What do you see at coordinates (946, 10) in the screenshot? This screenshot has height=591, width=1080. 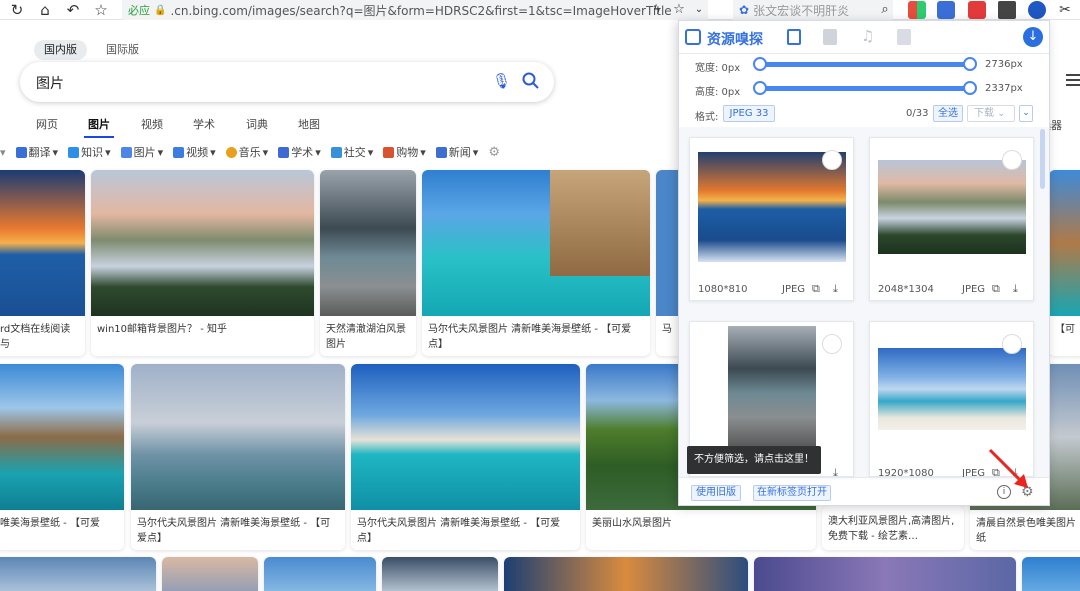 I see `translate-icon` at bounding box center [946, 10].